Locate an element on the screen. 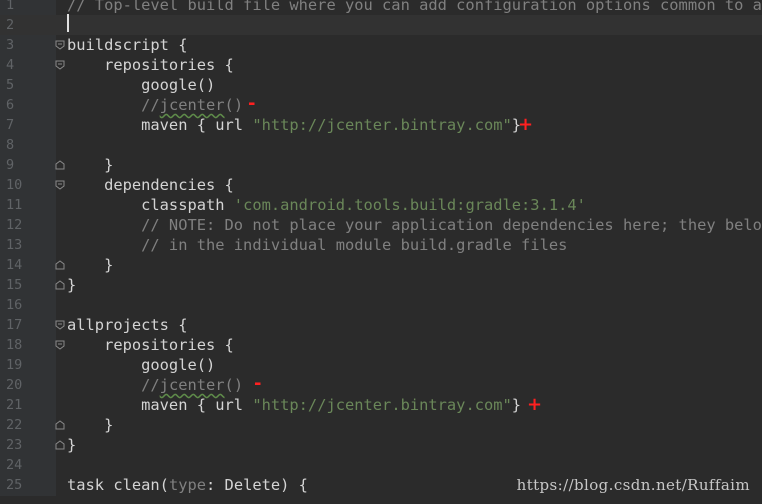 Image resolution: width=762 pixels, height=504 pixels. line-number: 11 is located at coordinates (14, 205).